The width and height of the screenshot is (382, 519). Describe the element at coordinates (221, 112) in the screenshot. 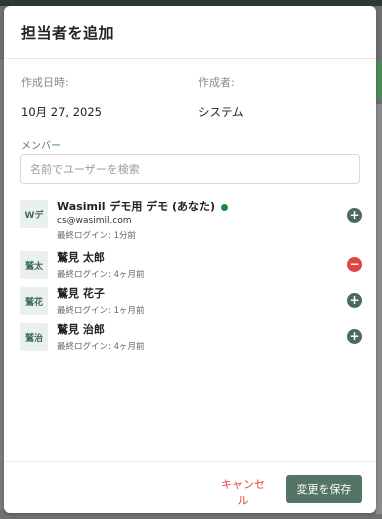

I see `created-by-value: システム` at that location.